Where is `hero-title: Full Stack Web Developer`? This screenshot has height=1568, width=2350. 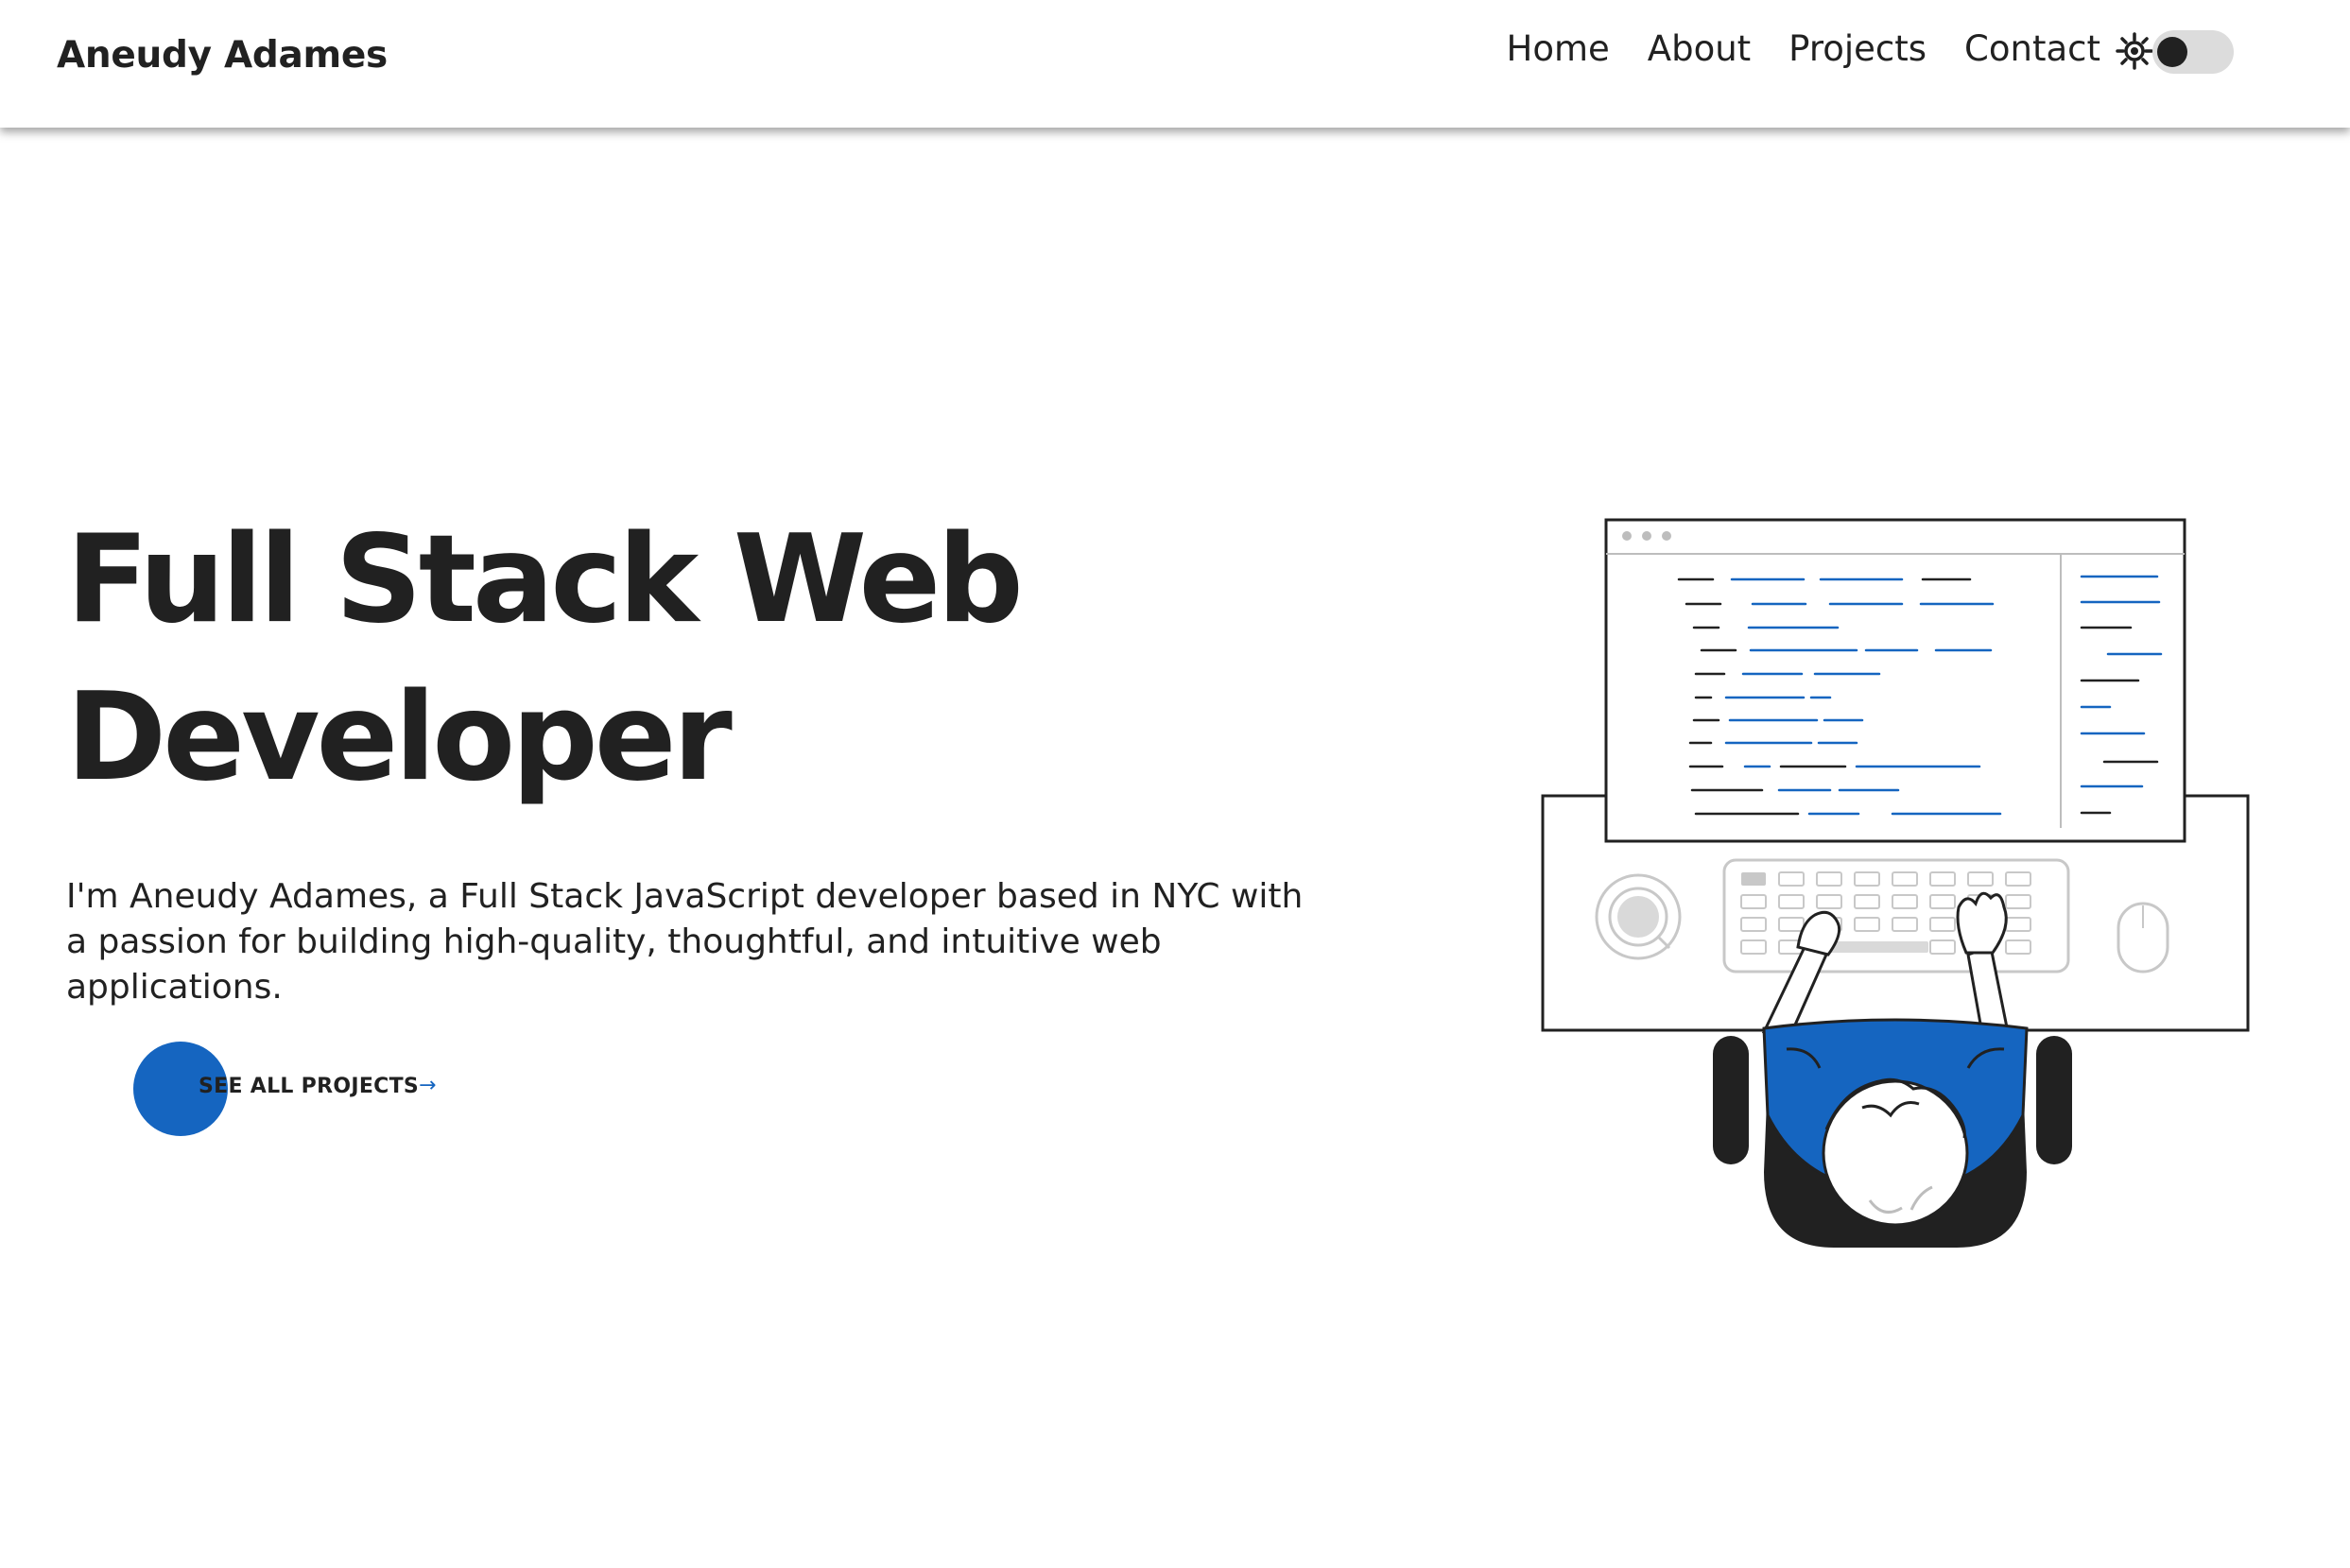
hero-title: Full Stack Web Developer is located at coordinates (545, 658).